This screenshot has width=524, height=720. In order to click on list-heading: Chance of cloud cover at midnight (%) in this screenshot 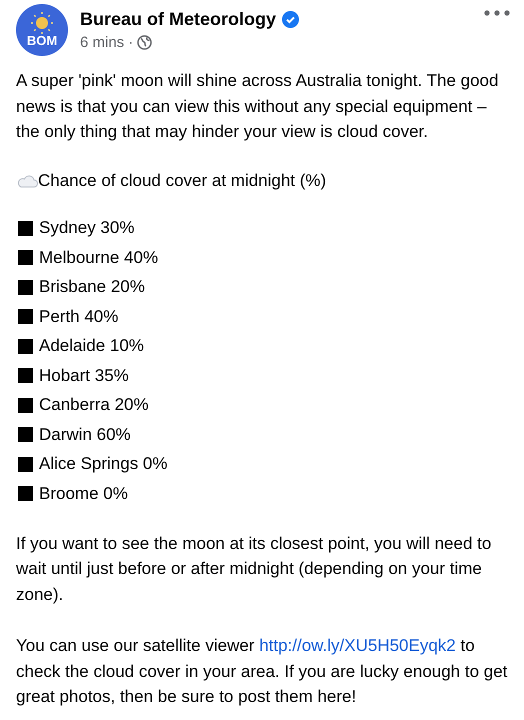, I will do `click(182, 180)`.